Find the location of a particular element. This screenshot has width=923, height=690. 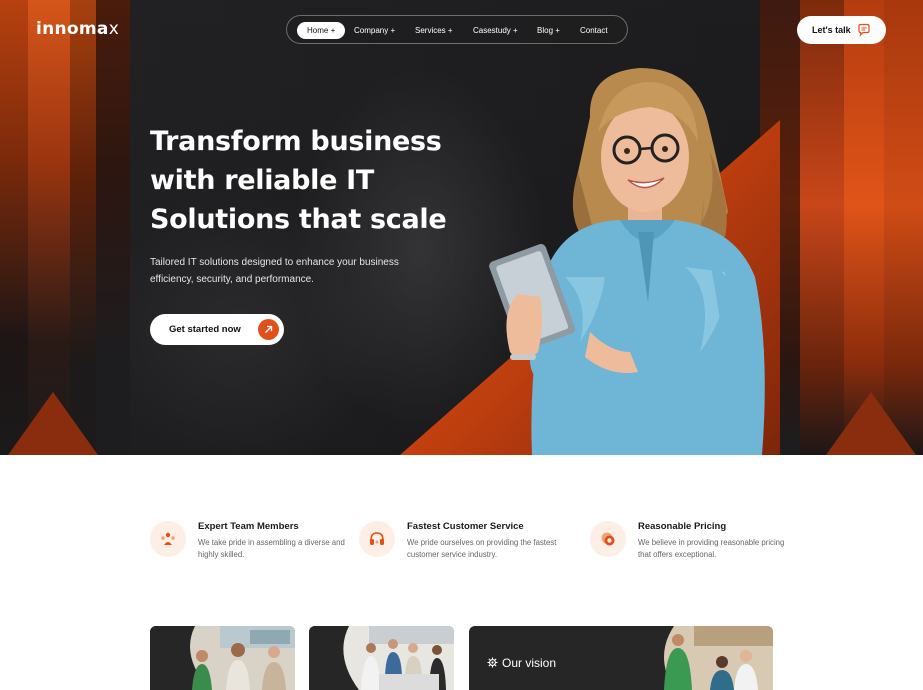

our-vision-title: Our vision is located at coordinates (521, 663).